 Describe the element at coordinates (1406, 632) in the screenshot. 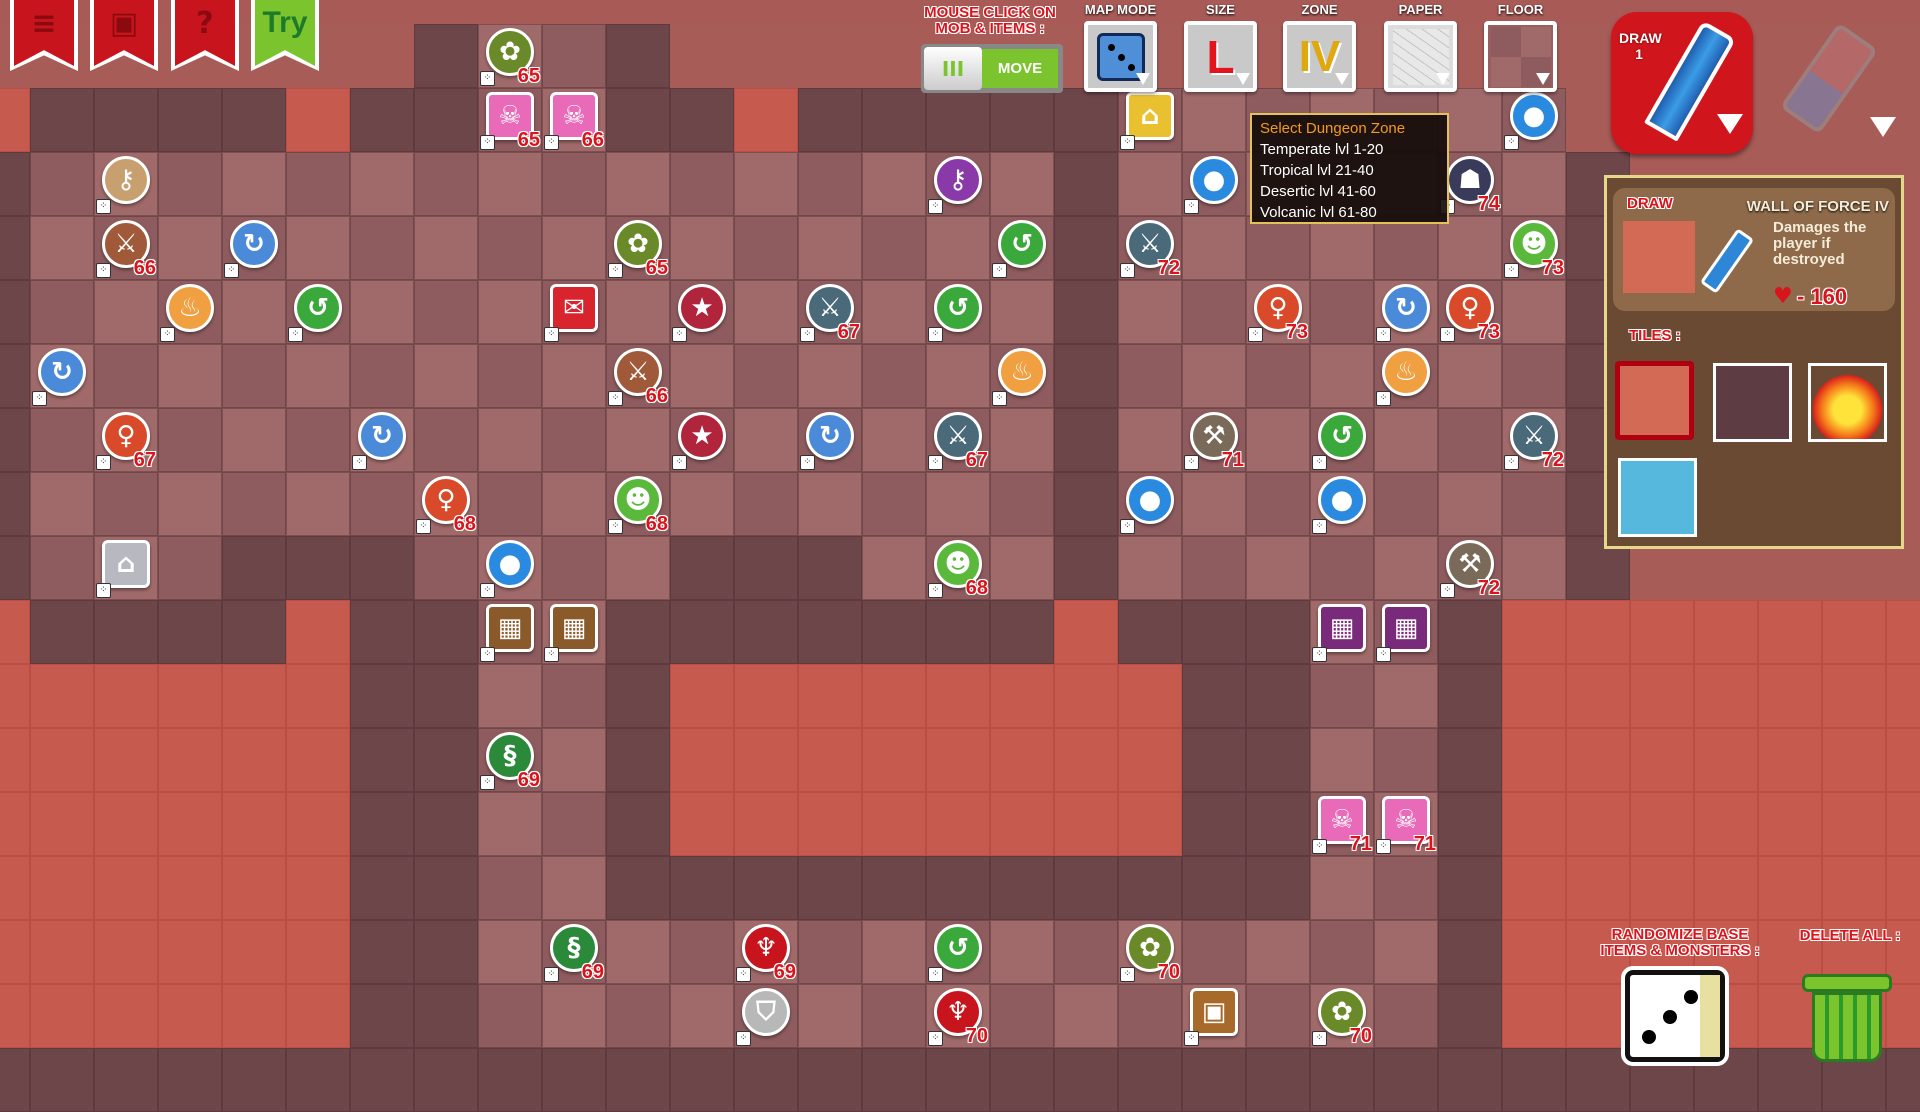

I see `entity-purple-door: ▦ ⁘` at that location.